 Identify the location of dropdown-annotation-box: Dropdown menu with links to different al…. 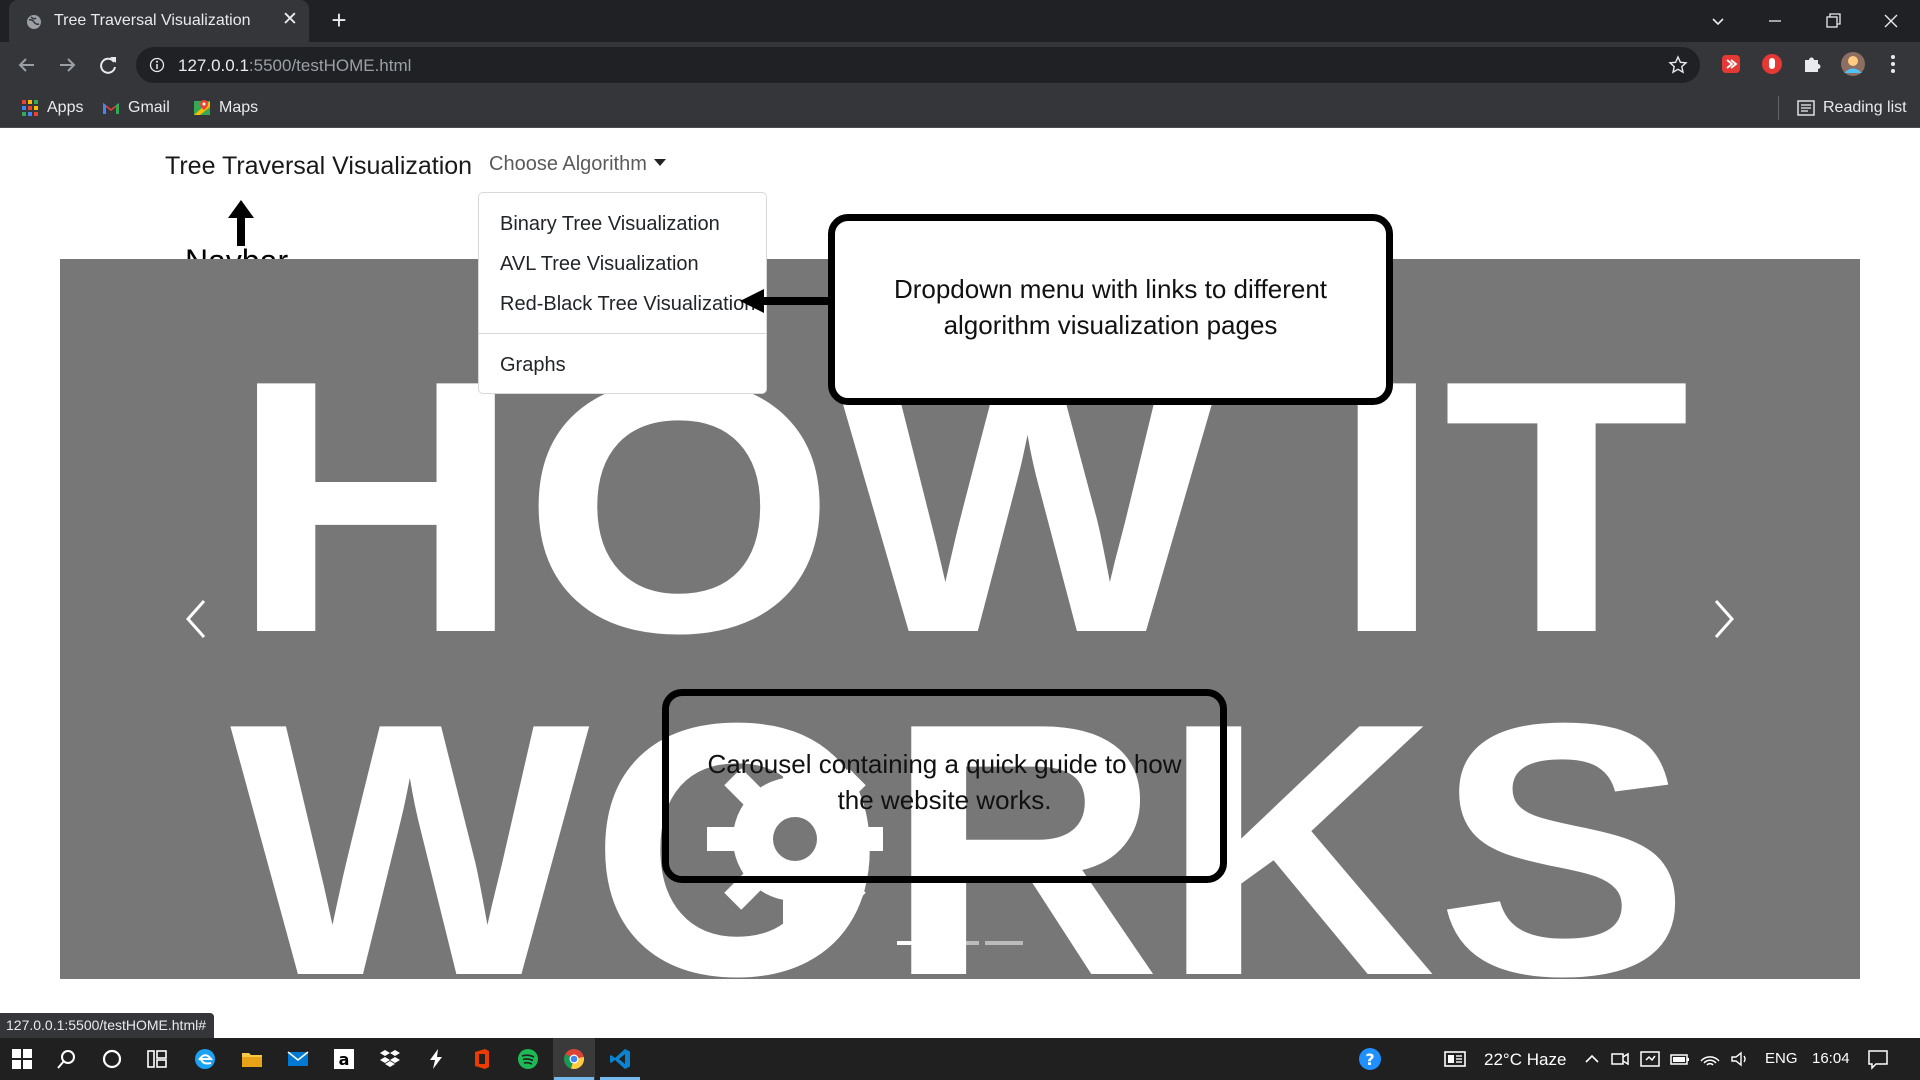
(1110, 309).